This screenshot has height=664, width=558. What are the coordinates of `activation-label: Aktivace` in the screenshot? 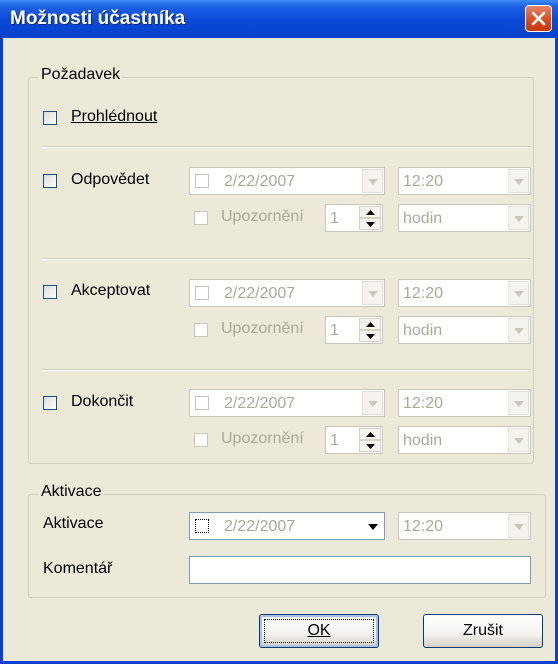 It's located at (73, 523).